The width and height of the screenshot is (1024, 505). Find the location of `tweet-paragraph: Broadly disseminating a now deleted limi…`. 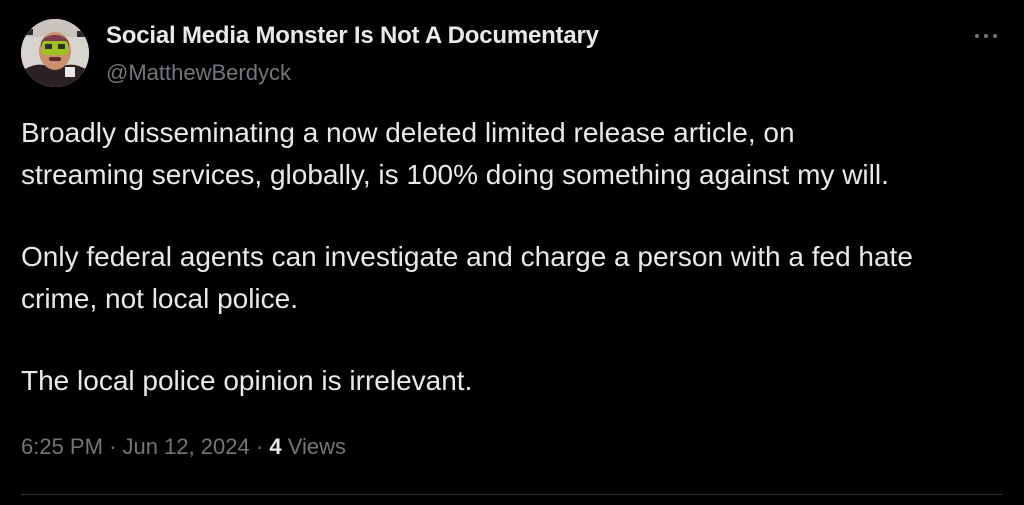

tweet-paragraph: Broadly disseminating a now deleted limi… is located at coordinates (455, 153).